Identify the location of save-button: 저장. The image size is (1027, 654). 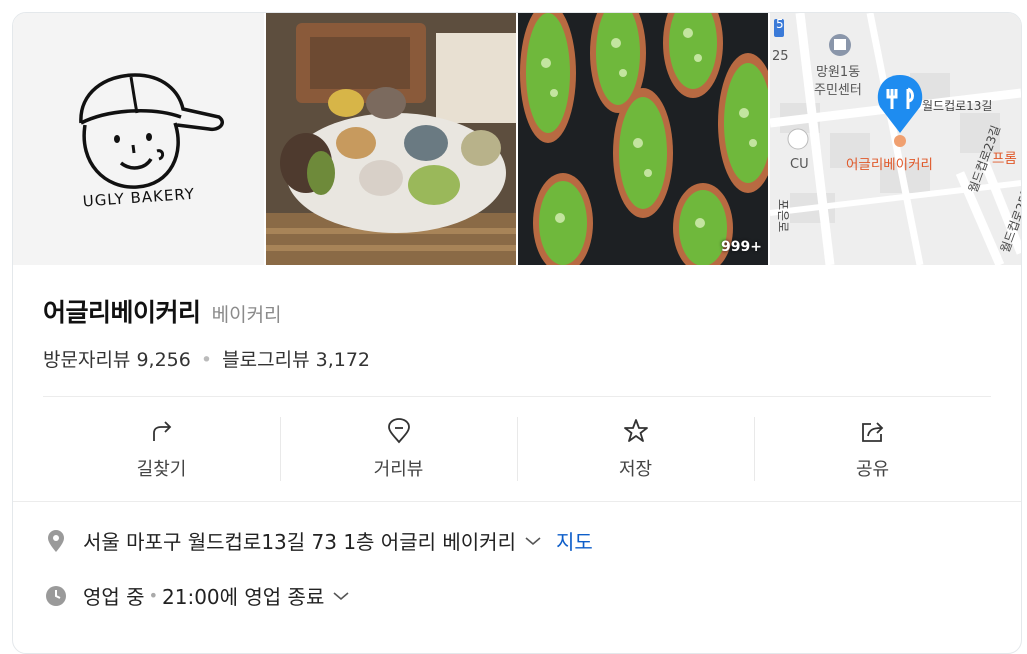
(635, 449).